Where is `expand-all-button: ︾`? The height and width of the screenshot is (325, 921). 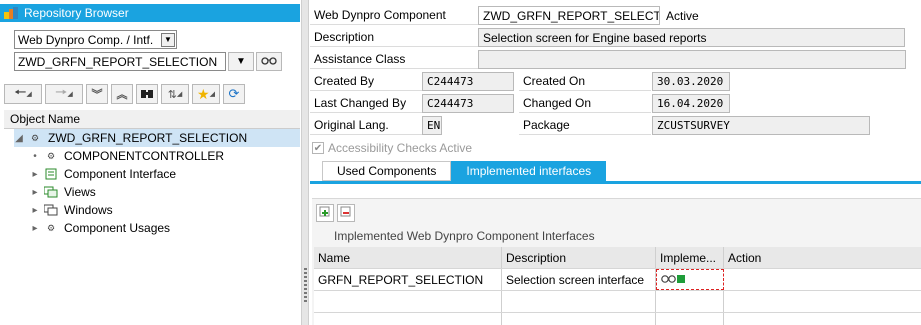 expand-all-button: ︾ is located at coordinates (97, 94).